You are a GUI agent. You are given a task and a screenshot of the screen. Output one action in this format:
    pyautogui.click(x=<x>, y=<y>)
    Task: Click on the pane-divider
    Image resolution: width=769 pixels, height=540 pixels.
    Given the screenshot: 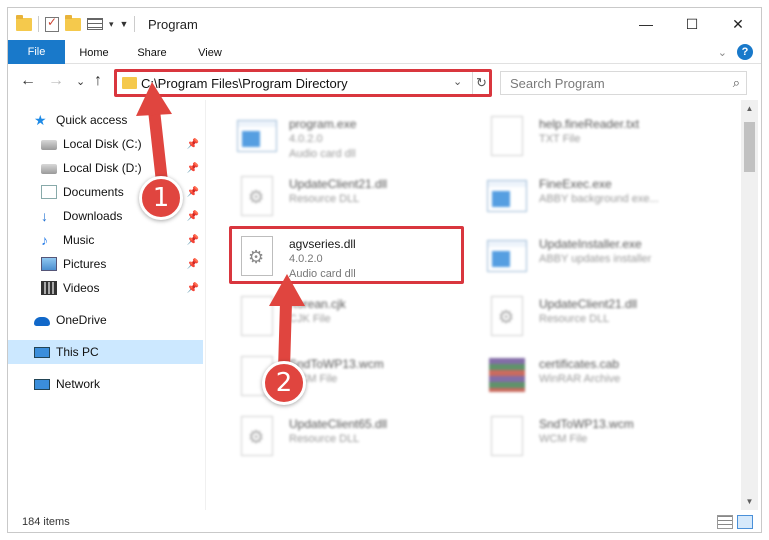 What is the action you would take?
    pyautogui.click(x=205, y=305)
    